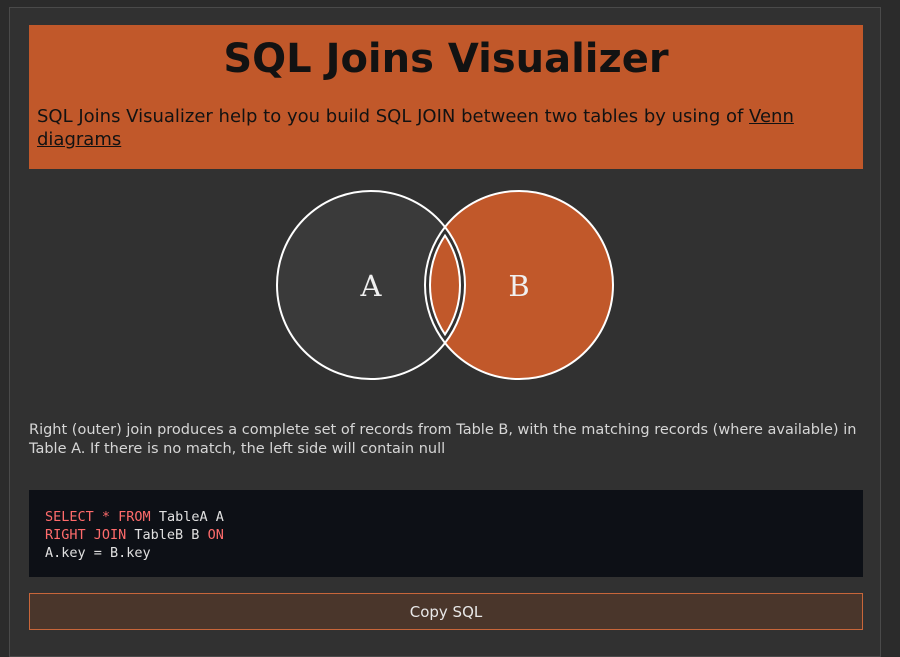 Image resolution: width=900 pixels, height=657 pixels. What do you see at coordinates (446, 611) in the screenshot?
I see `copy-sql-button: Copy SQL` at bounding box center [446, 611].